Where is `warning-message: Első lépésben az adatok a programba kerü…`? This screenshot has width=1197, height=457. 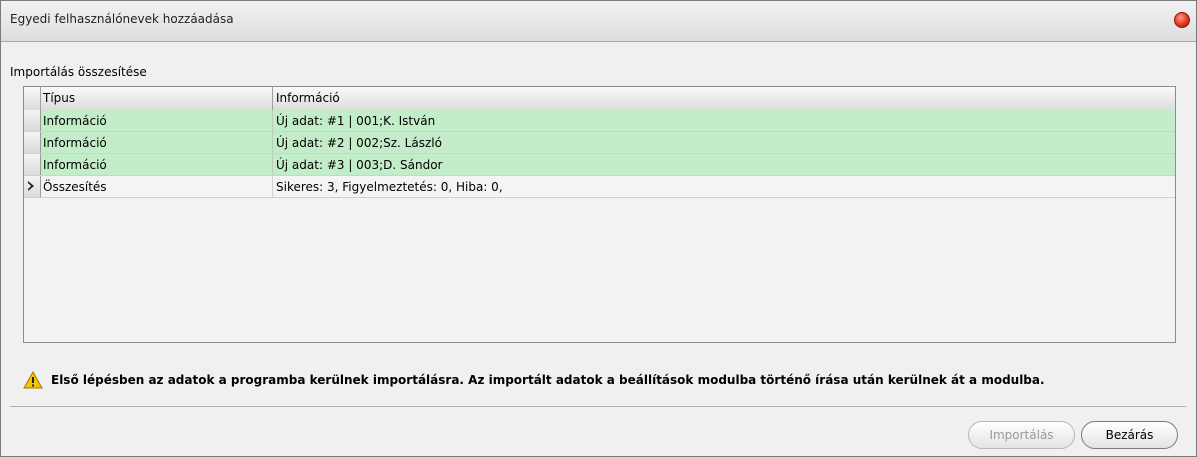 warning-message: Első lépésben az adatok a programba kerü… is located at coordinates (548, 380).